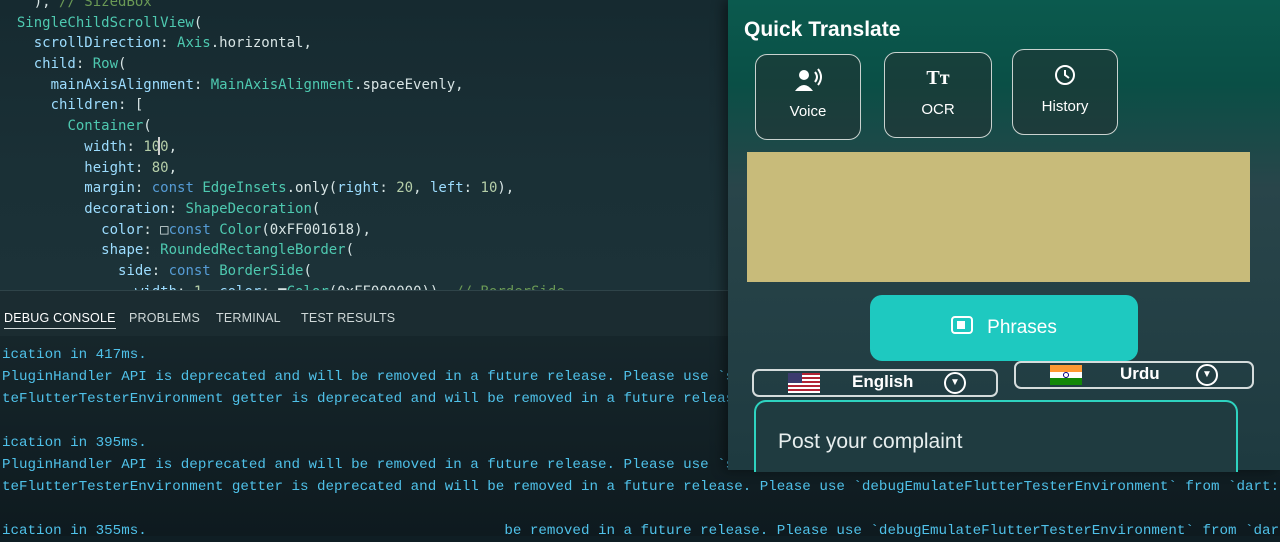  Describe the element at coordinates (1066, 375) in the screenshot. I see `india-flag-icon` at that location.